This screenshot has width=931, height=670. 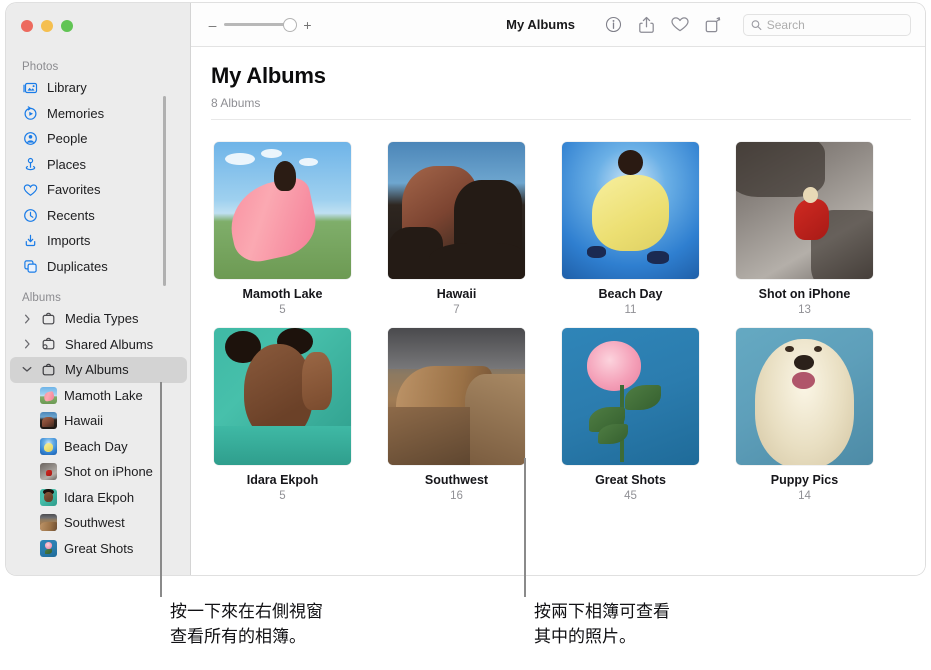 I want to click on favorite-button, so click(x=679, y=25).